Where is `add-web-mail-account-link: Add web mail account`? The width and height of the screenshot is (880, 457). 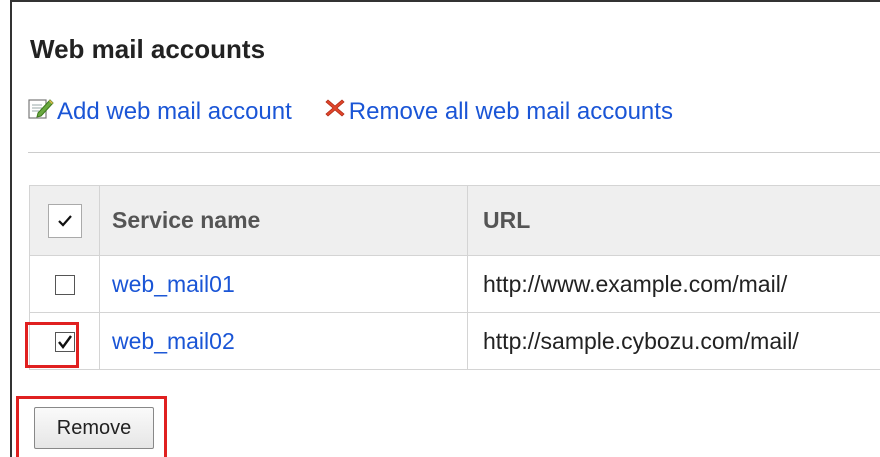
add-web-mail-account-link: Add web mail account is located at coordinates (160, 112).